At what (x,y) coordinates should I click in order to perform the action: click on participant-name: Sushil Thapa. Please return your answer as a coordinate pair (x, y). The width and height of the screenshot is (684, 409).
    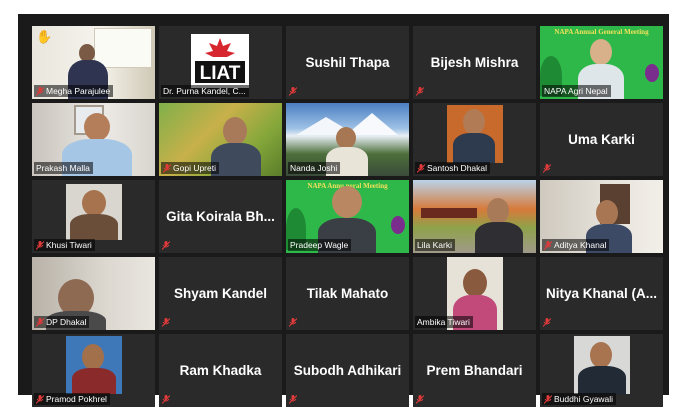
    Looking at the image, I should click on (347, 62).